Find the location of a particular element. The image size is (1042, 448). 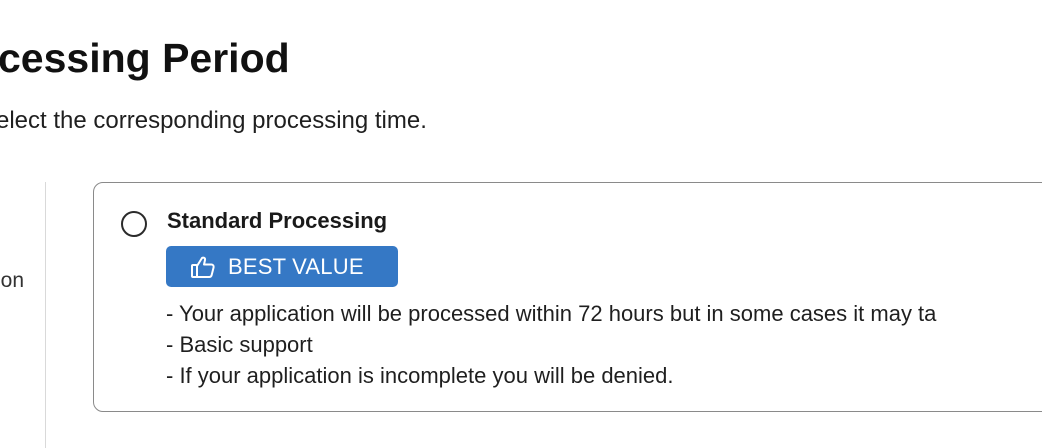

section-title: cessing Period is located at coordinates (145, 58).